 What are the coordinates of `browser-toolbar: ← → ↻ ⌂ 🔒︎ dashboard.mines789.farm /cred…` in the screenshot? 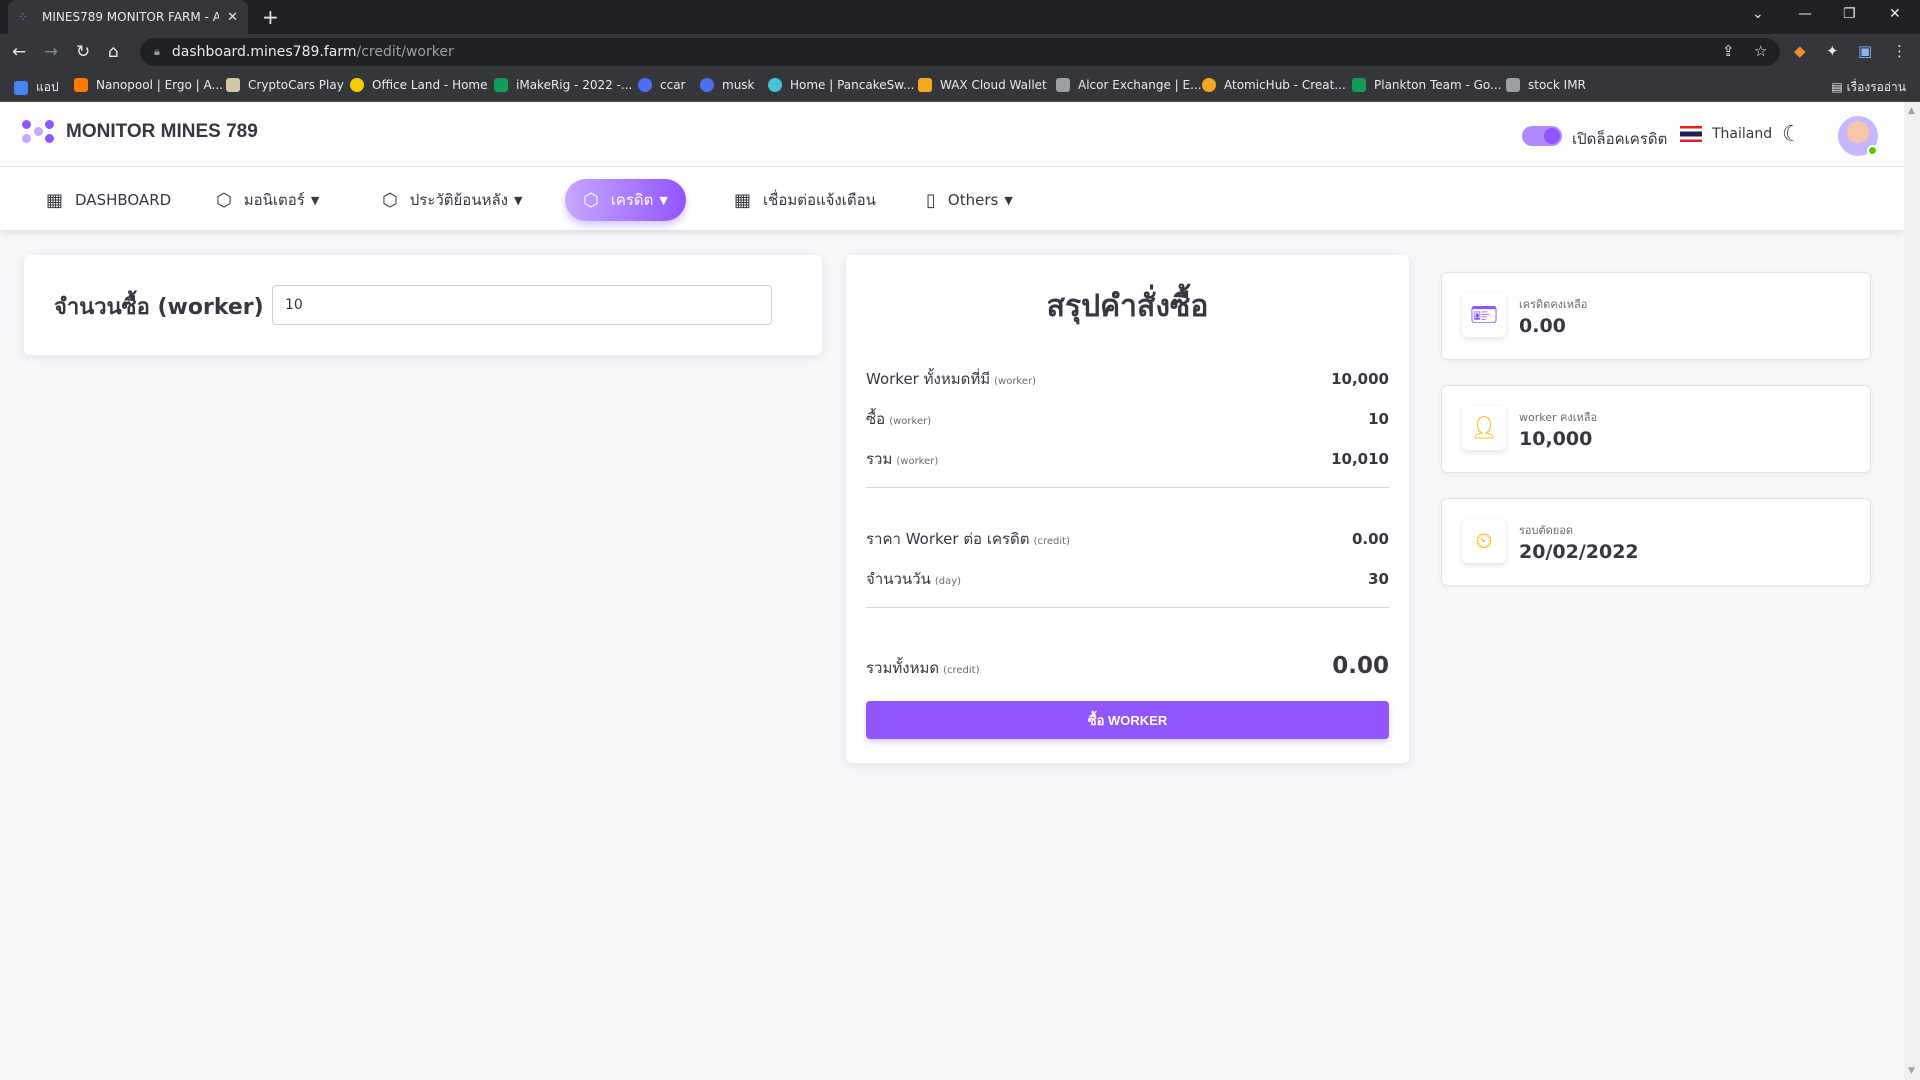 It's located at (960, 52).